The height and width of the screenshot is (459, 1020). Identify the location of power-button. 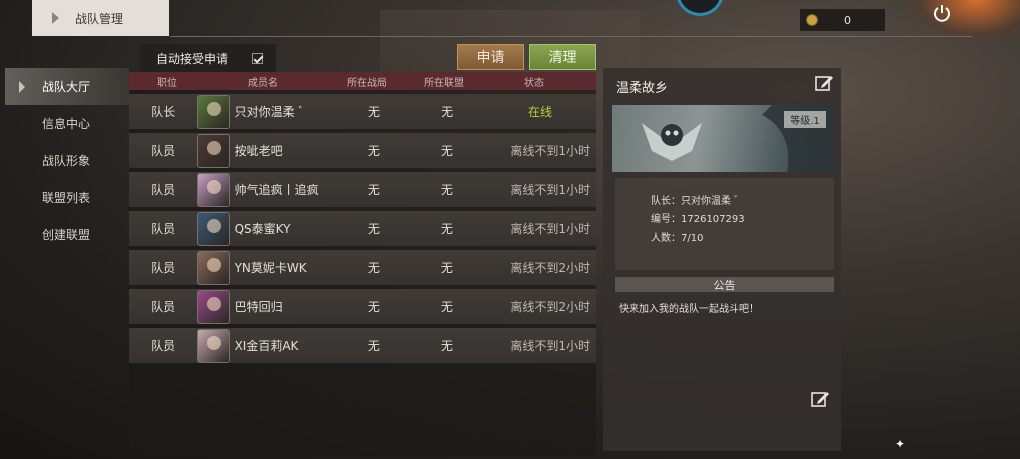
(942, 13).